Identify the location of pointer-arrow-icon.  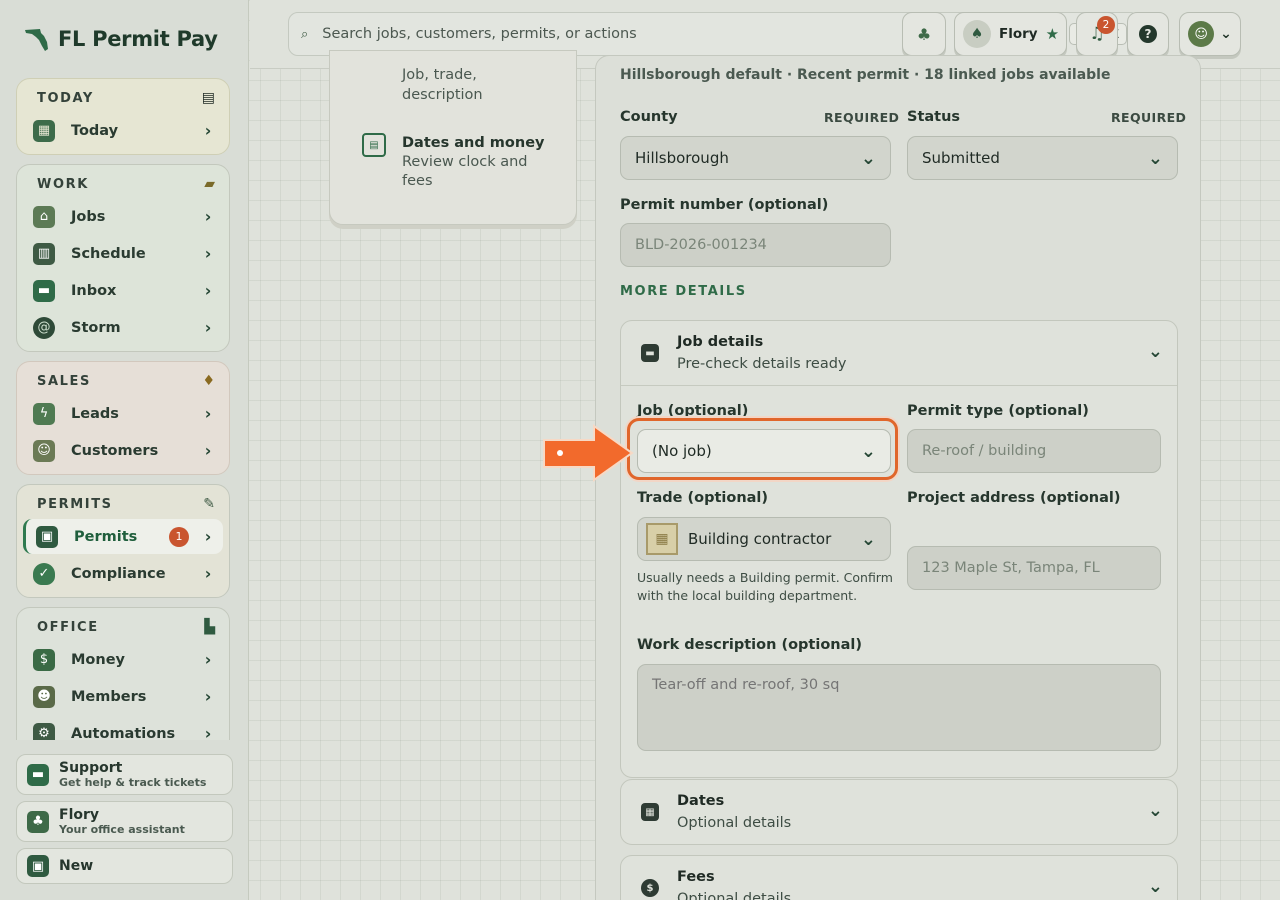
(588, 453).